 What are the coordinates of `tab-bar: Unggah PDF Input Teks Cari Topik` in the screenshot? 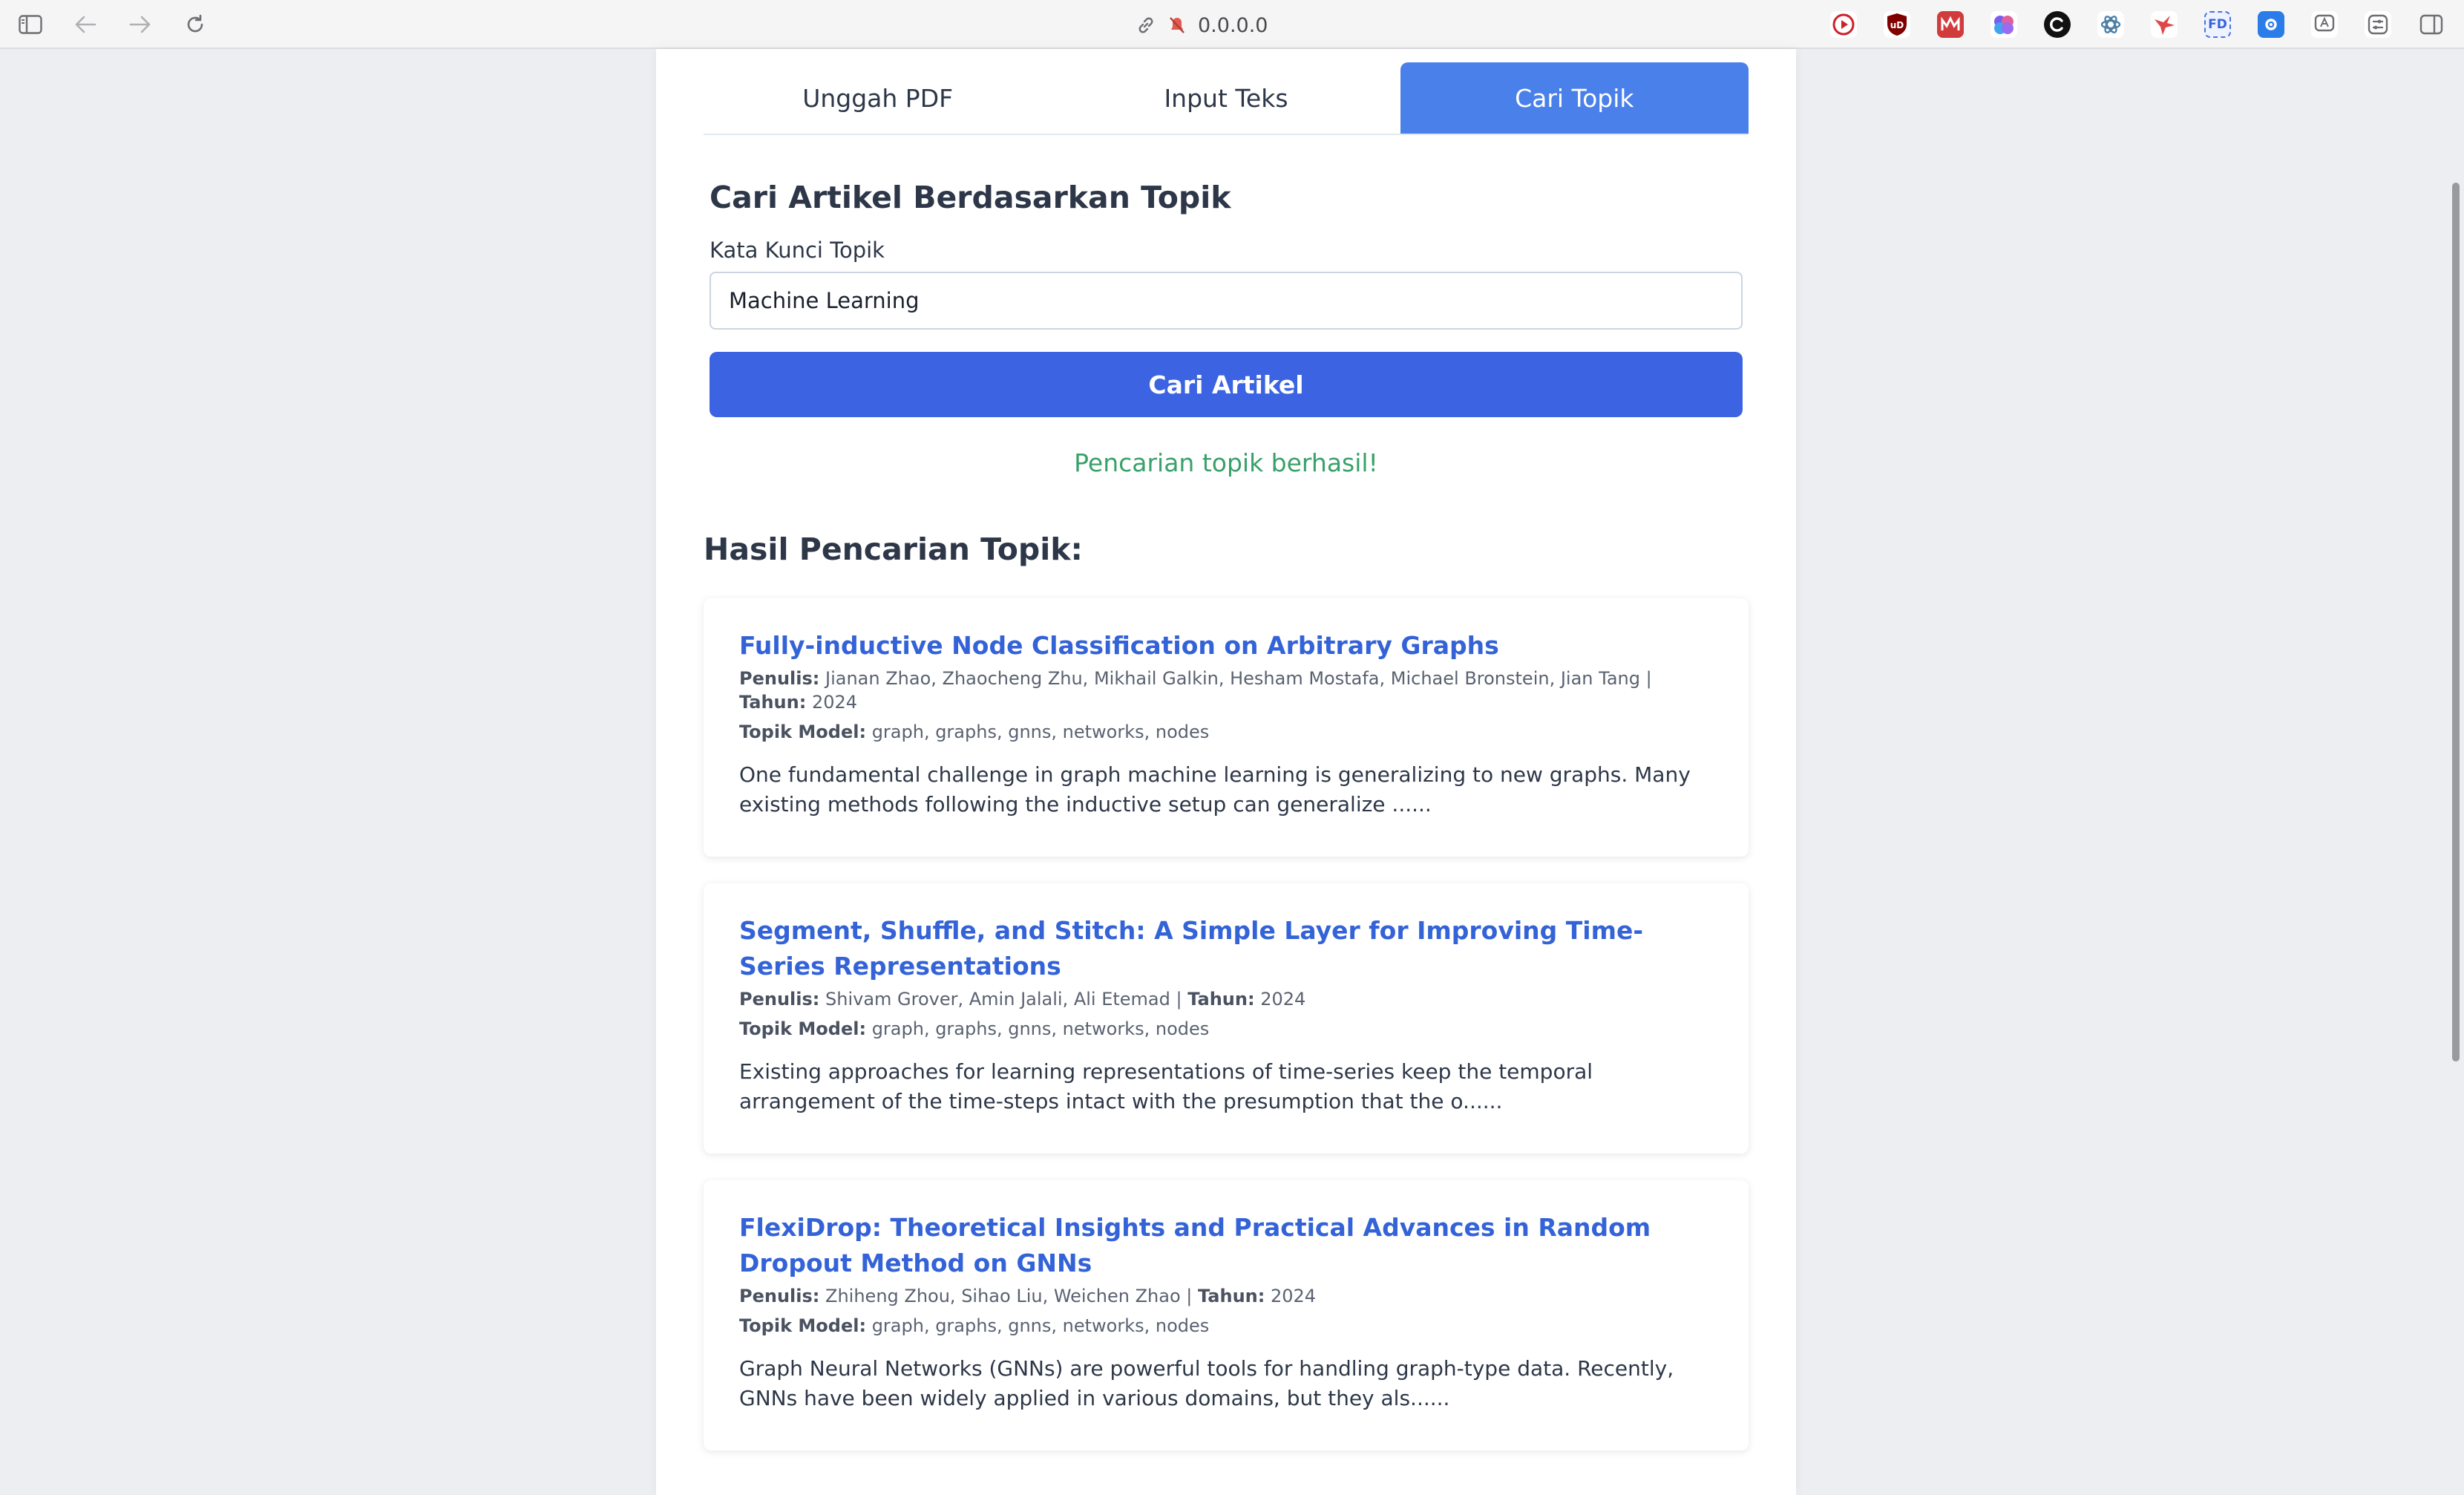 It's located at (1226, 98).